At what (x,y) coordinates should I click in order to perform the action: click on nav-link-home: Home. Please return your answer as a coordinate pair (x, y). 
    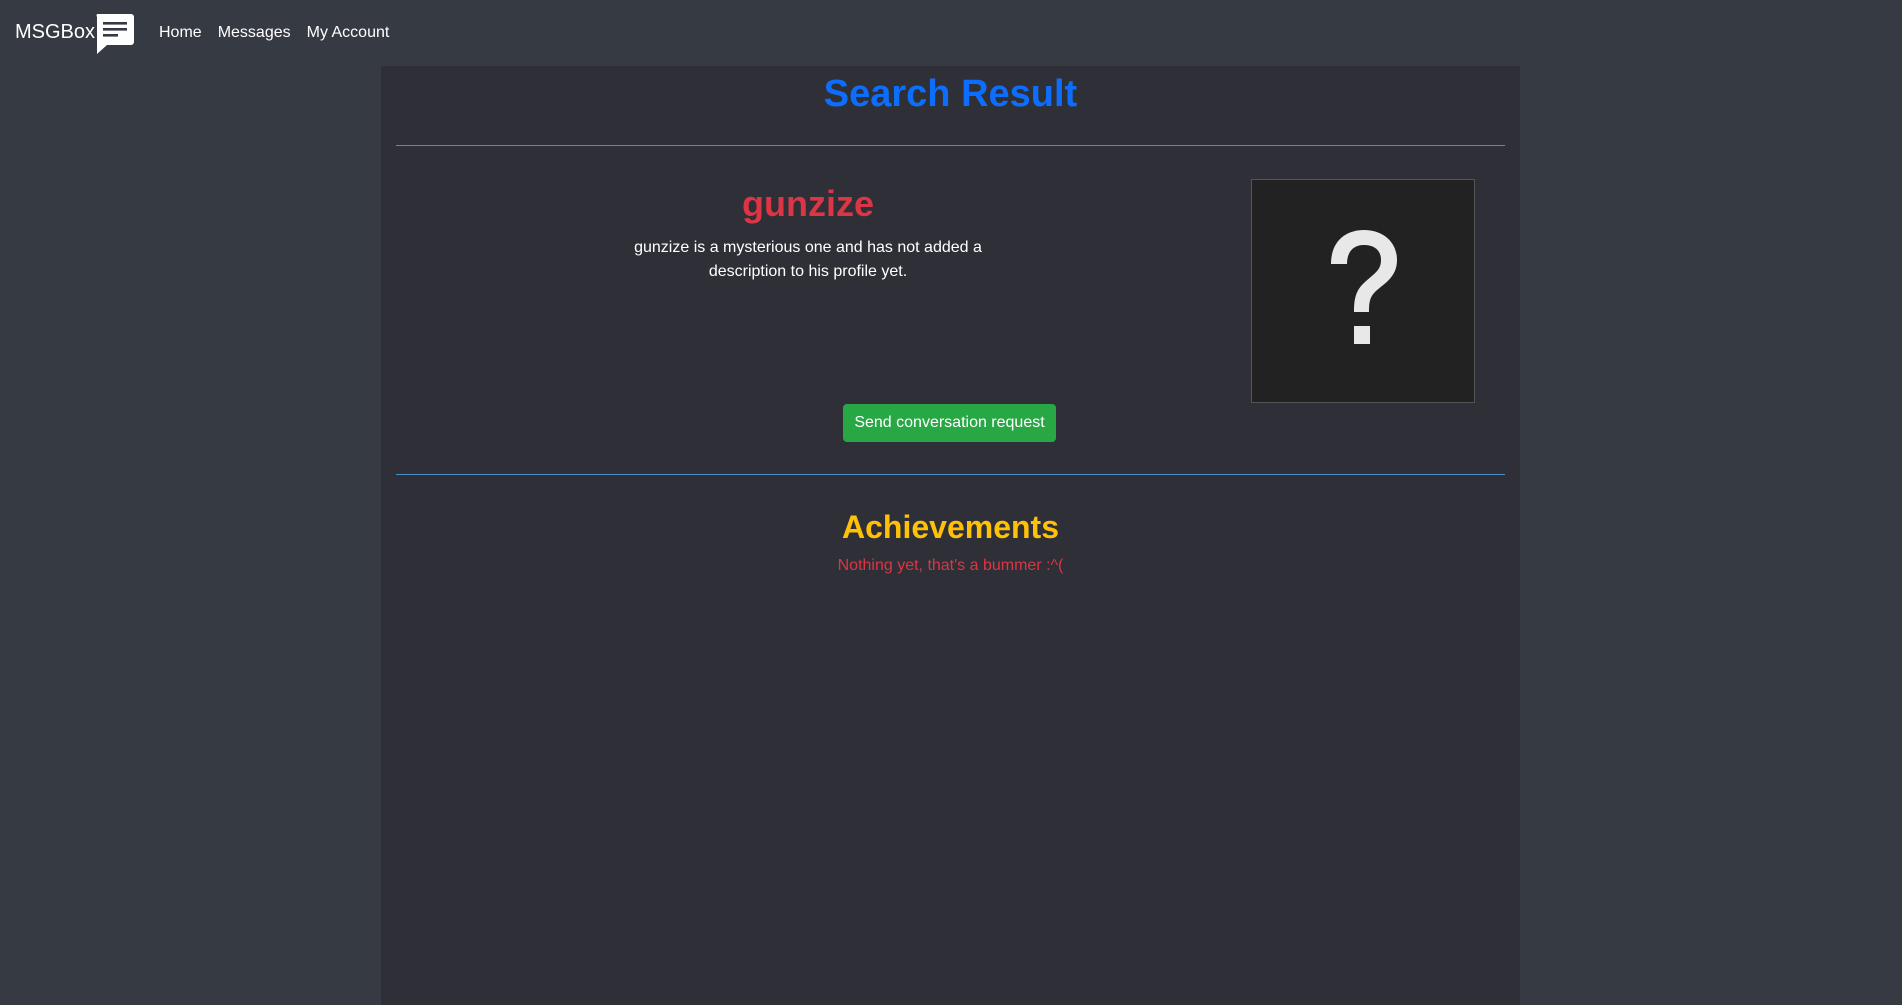
    Looking at the image, I should click on (180, 33).